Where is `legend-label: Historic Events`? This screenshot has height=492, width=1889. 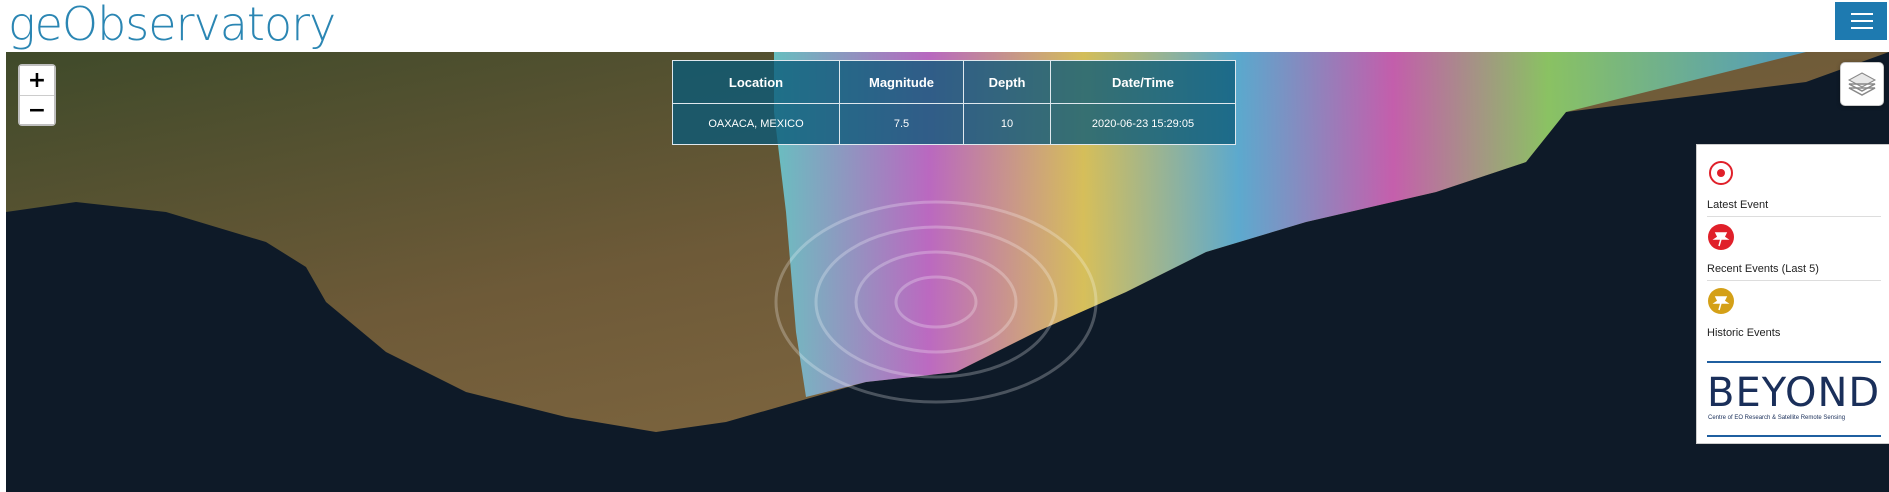 legend-label: Historic Events is located at coordinates (1744, 333).